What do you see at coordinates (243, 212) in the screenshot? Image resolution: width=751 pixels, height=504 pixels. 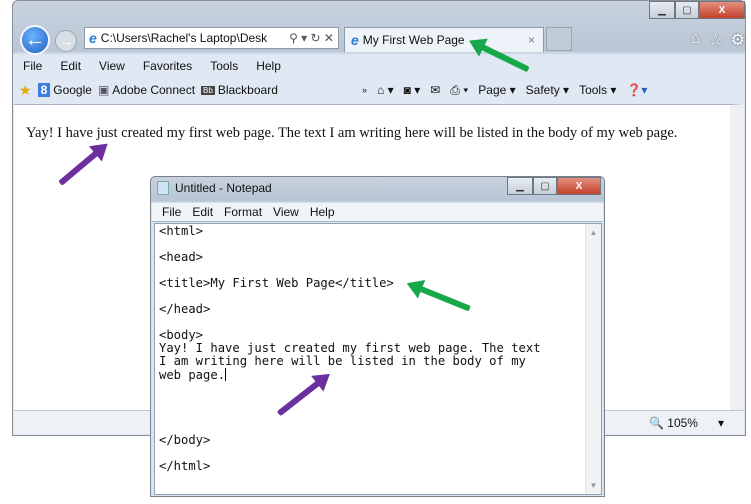 I see `menu-format: Format` at bounding box center [243, 212].